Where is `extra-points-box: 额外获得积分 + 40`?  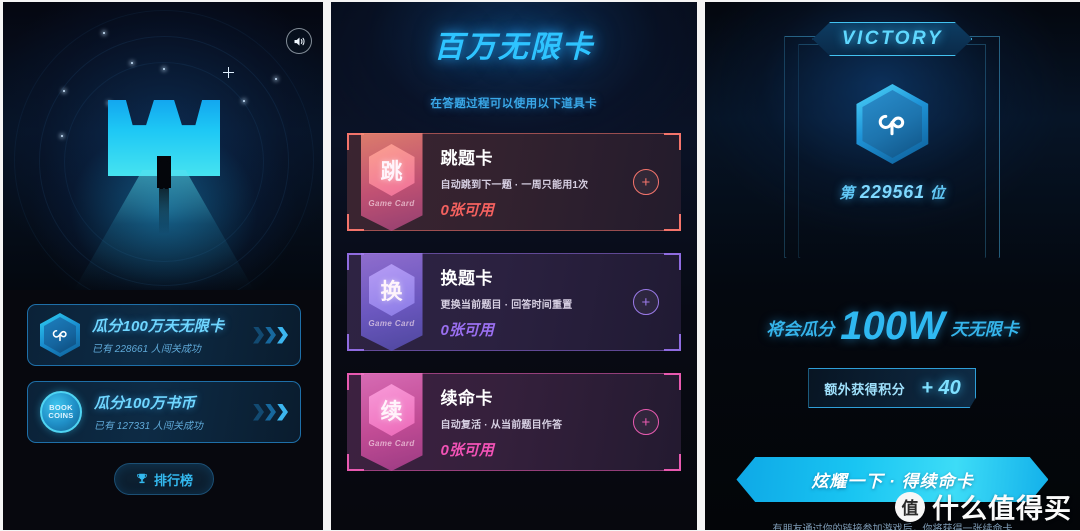 extra-points-box: 额外获得积分 + 40 is located at coordinates (892, 388).